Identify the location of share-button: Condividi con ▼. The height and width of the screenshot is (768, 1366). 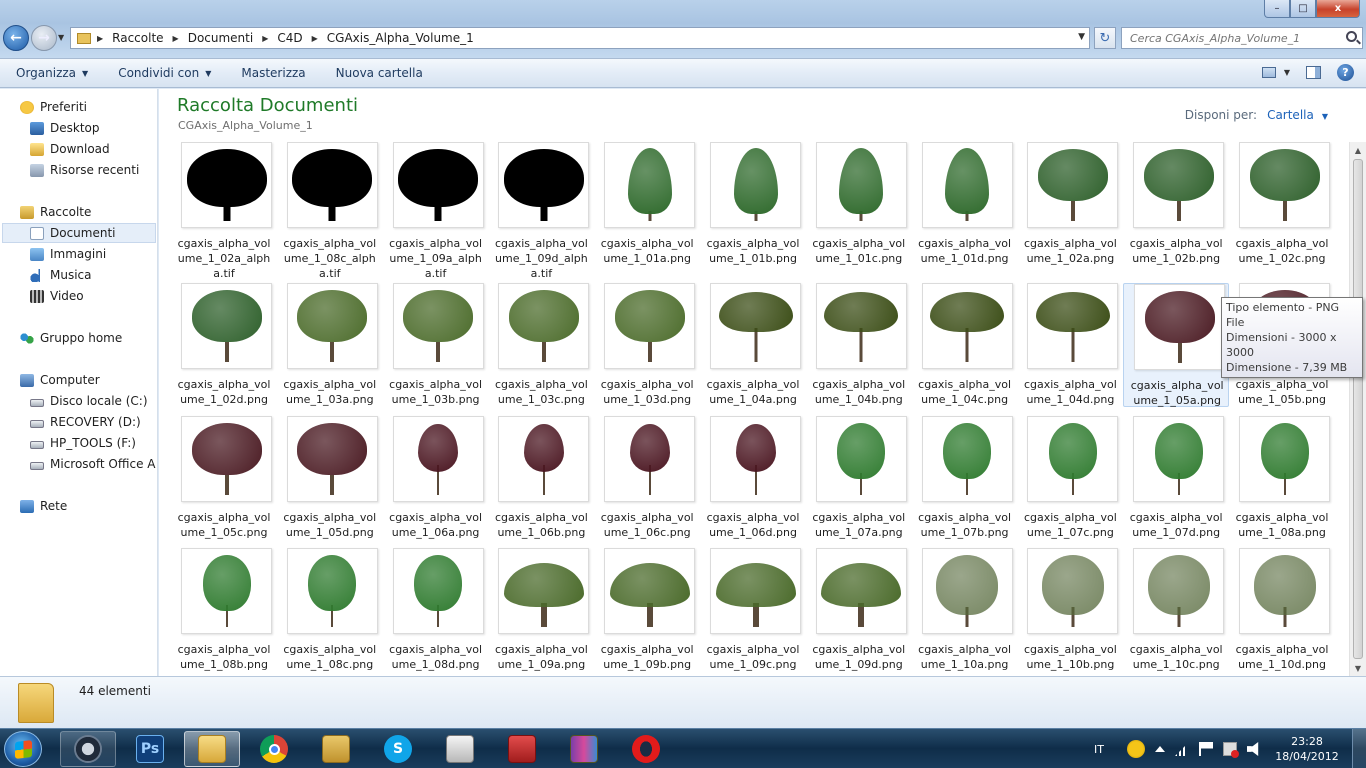
(163, 73).